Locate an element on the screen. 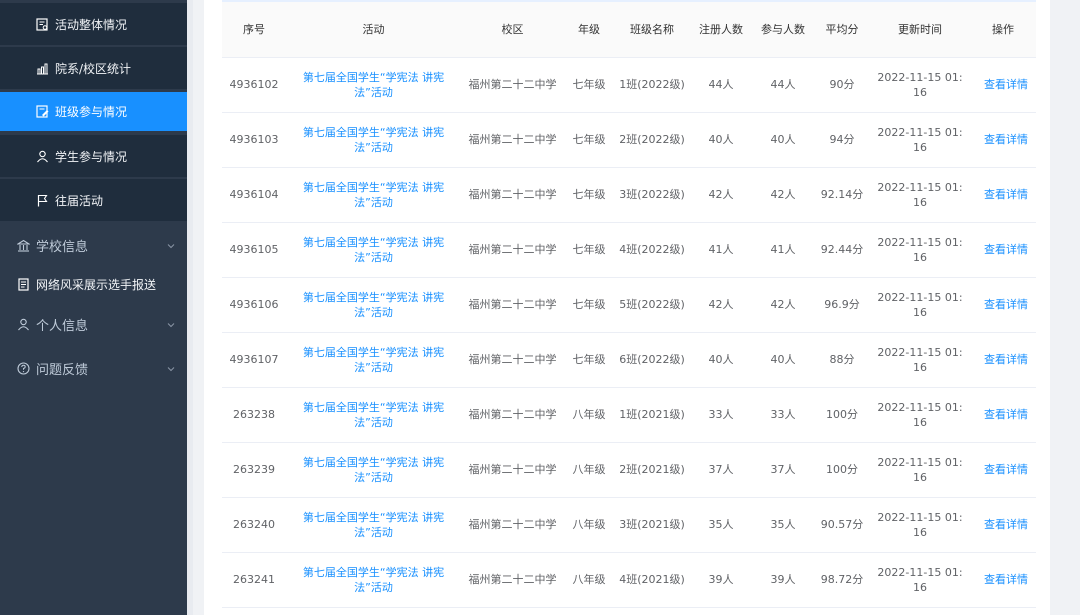  cell-avg-score: 90分 is located at coordinates (842, 84).